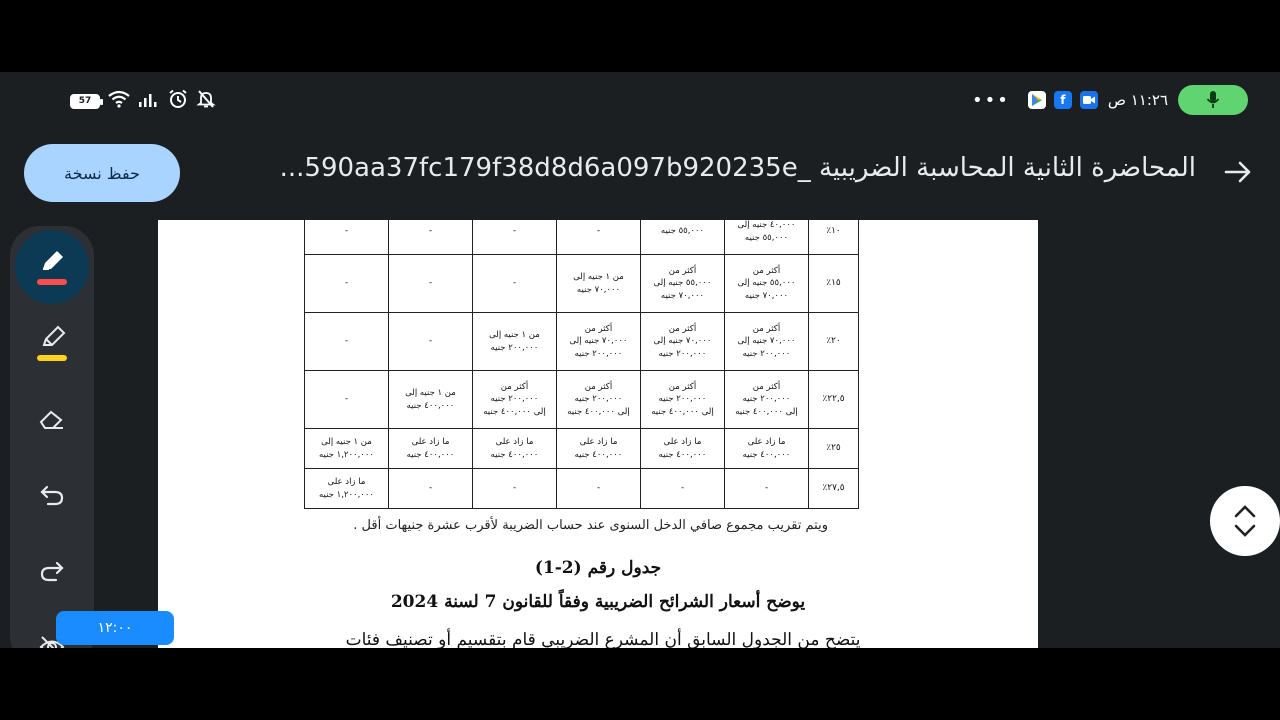 This screenshot has height=720, width=1280. I want to click on pen-tool, so click(52, 267).